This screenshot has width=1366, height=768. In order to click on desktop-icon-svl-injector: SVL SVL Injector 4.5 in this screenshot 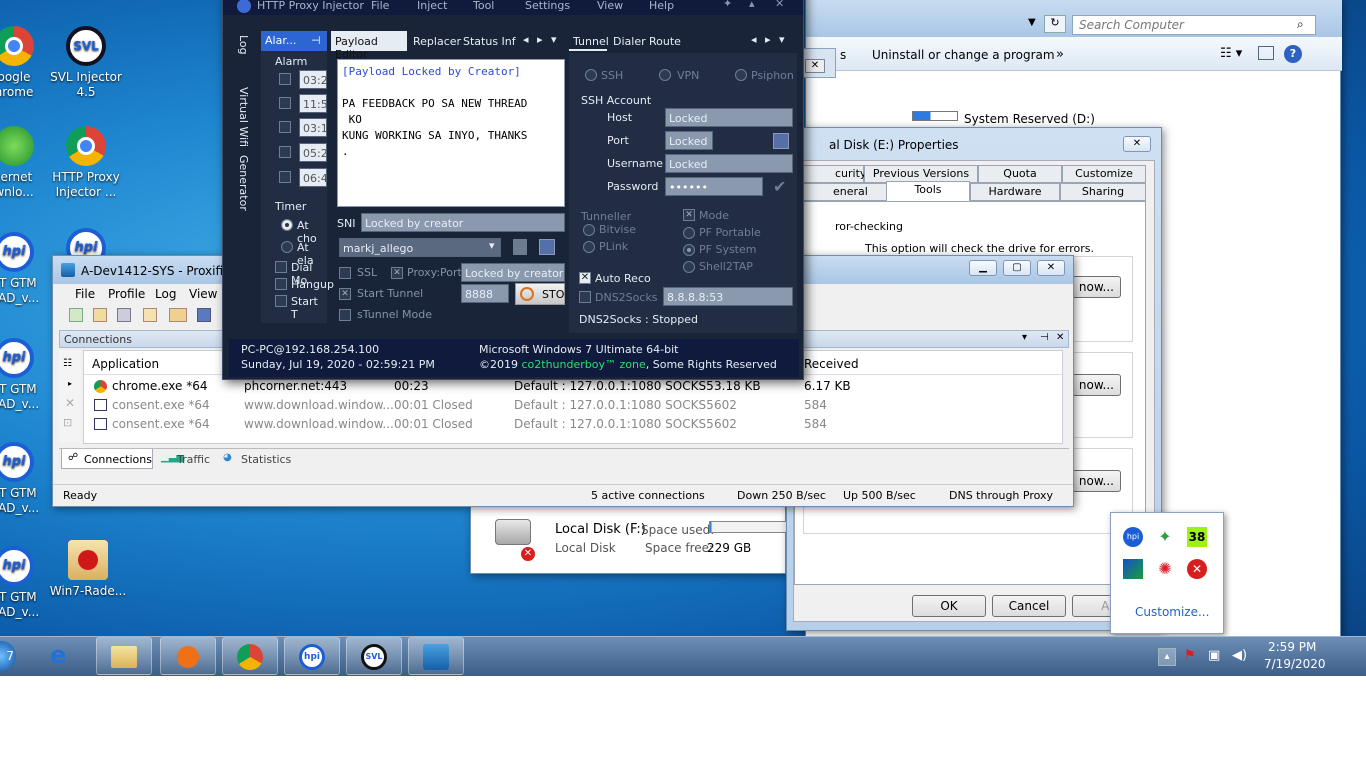, I will do `click(86, 63)`.